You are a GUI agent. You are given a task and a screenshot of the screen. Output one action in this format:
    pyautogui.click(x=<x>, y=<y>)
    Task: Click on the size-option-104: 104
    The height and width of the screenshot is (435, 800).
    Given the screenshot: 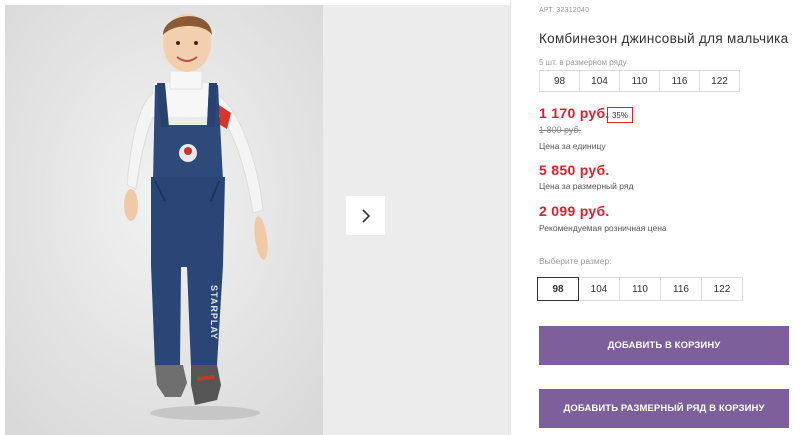 What is the action you would take?
    pyautogui.click(x=599, y=289)
    